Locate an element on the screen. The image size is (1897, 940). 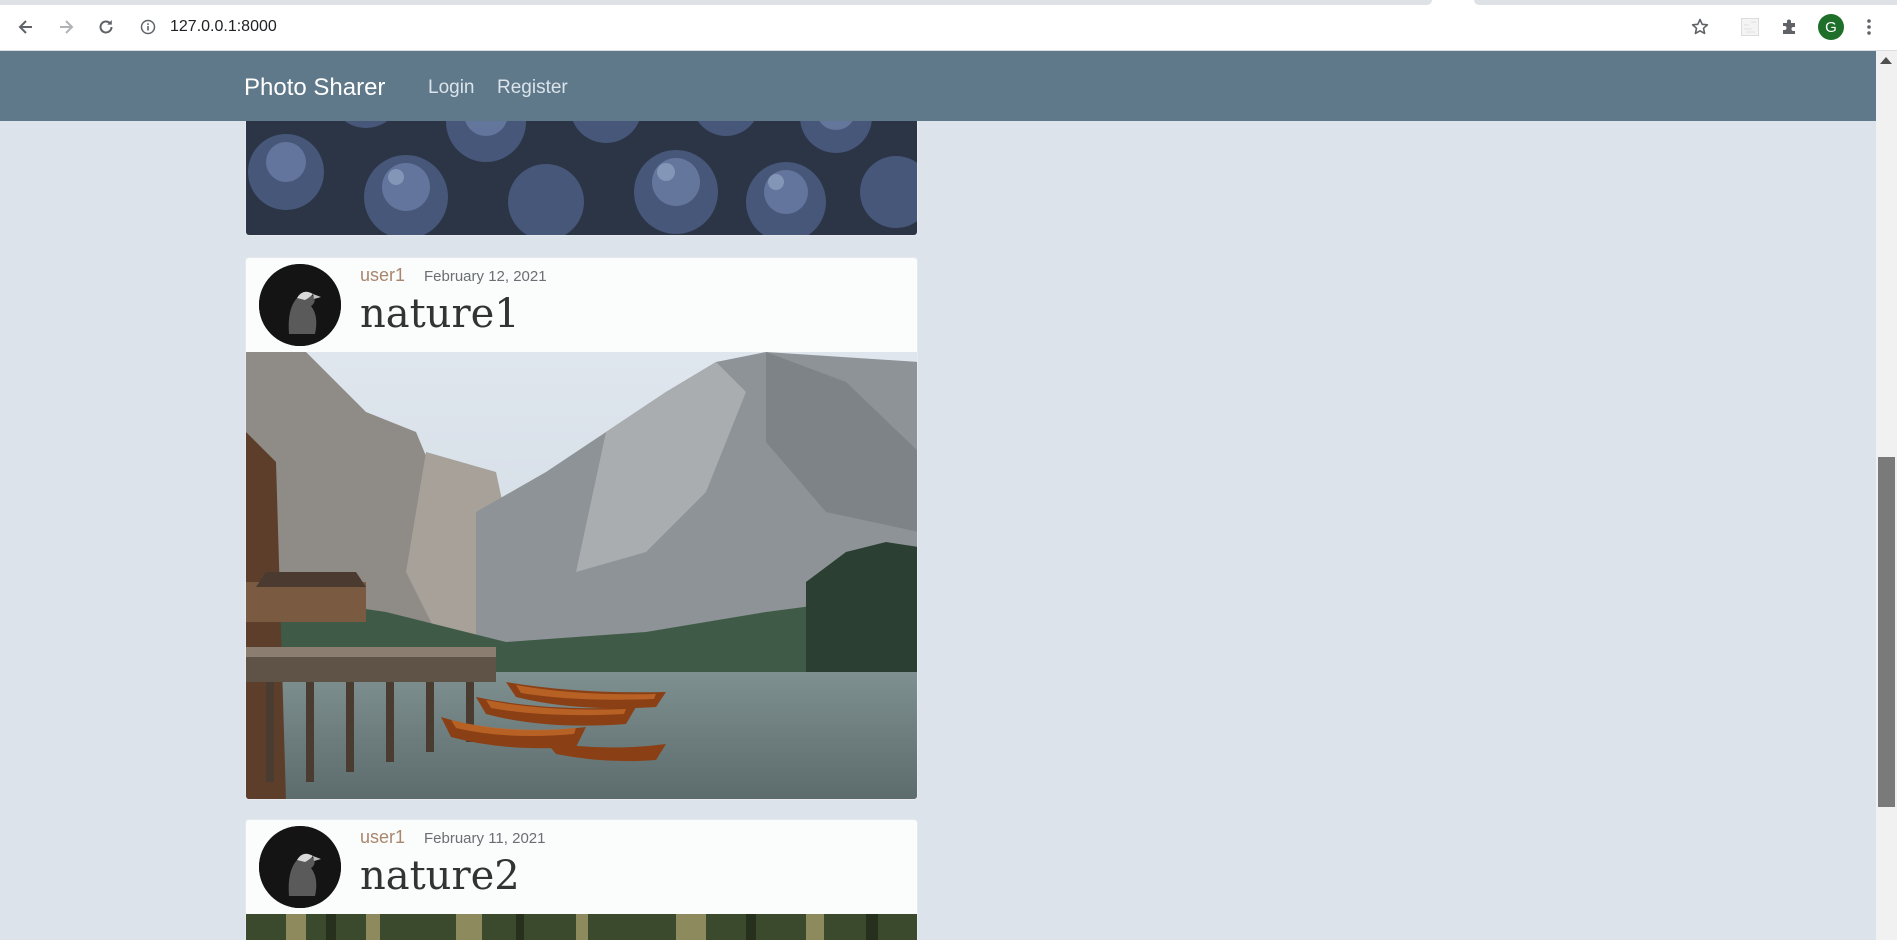
extension-button is located at coordinates (1750, 27).